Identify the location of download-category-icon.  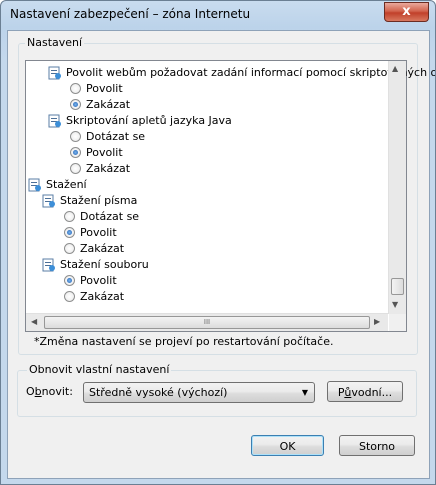
(35, 185).